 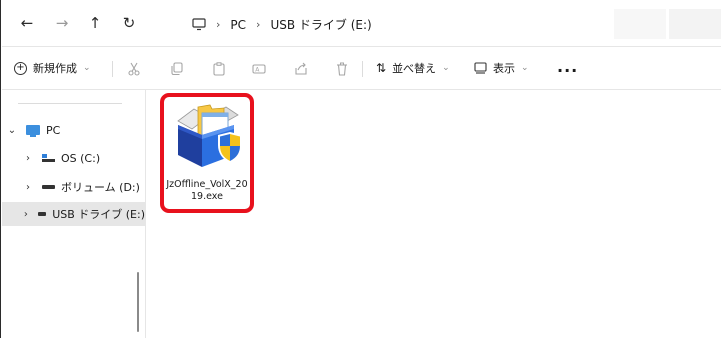 What do you see at coordinates (98, 214) in the screenshot?
I see `nav-item-label: USB ドライブ (E:)` at bounding box center [98, 214].